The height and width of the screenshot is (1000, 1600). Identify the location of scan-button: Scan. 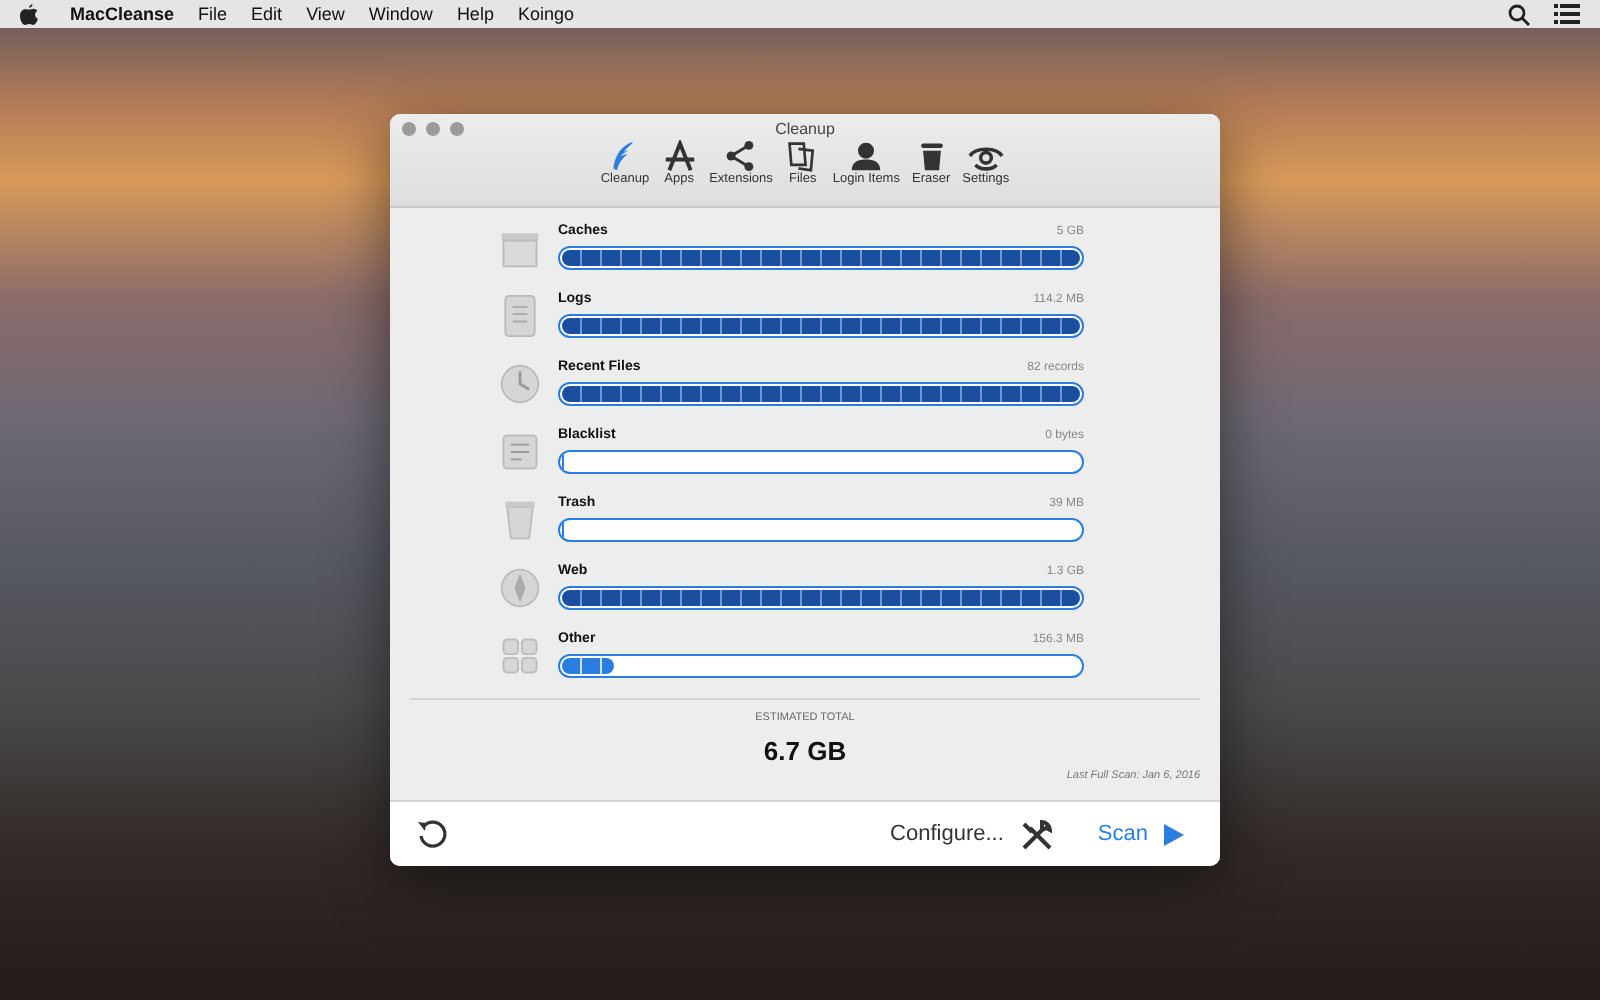
(1122, 834).